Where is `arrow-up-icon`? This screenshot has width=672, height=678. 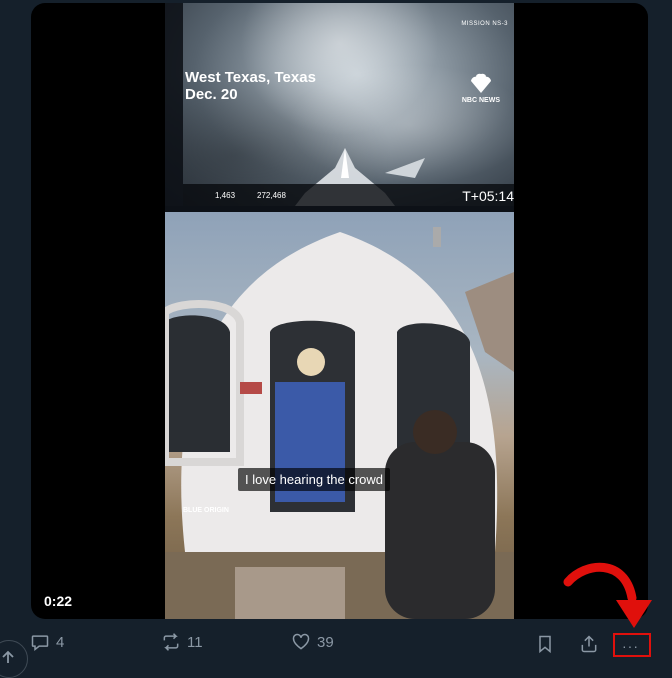 arrow-up-icon is located at coordinates (8, 656).